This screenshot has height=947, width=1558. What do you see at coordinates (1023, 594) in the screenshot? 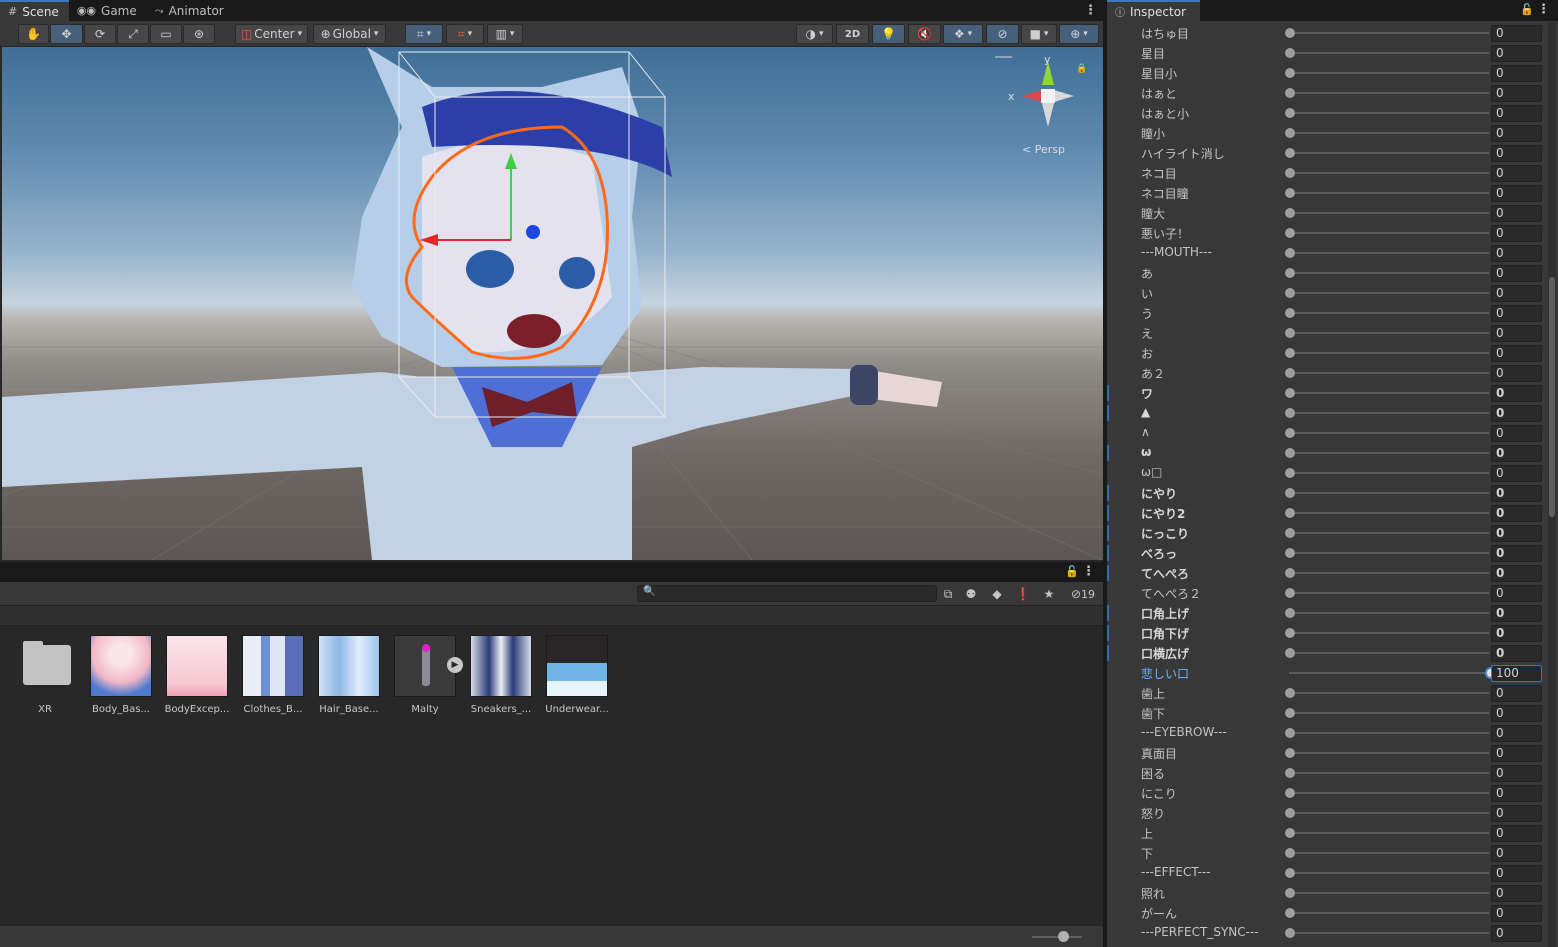
I see `filter-log-icon: ❗` at bounding box center [1023, 594].